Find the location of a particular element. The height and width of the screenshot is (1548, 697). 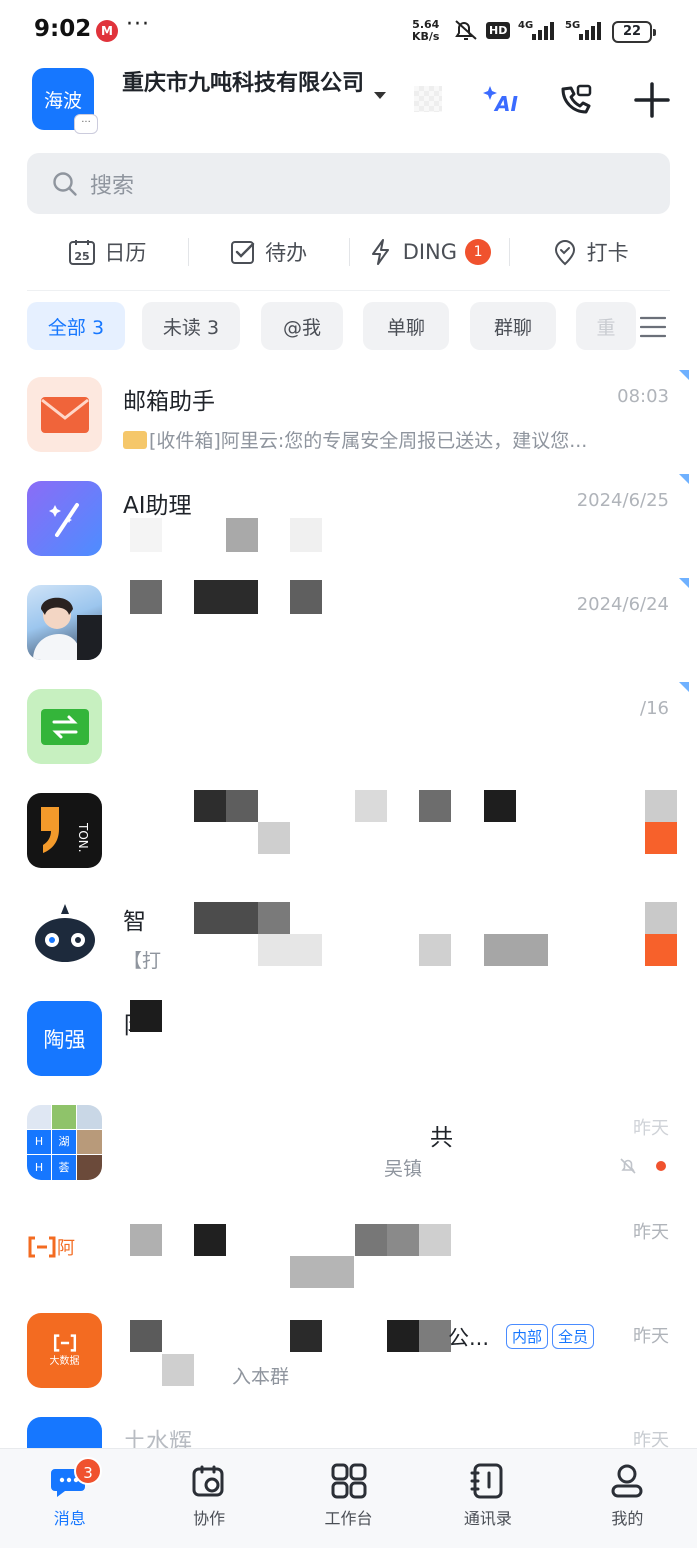

mail-envelope-icon is located at coordinates (64, 414).